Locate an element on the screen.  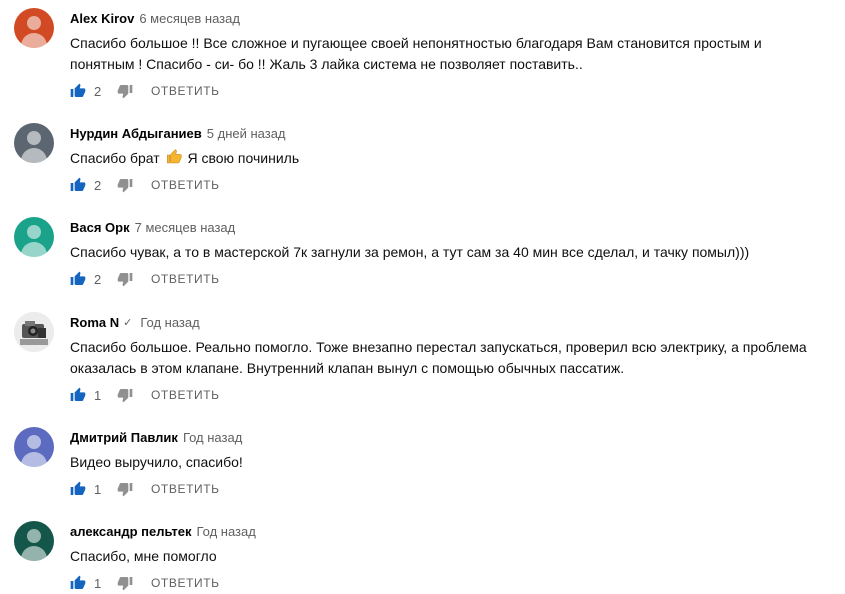
comment-header: Вася Орк 7 месяцев назад is located at coordinates (152, 227).